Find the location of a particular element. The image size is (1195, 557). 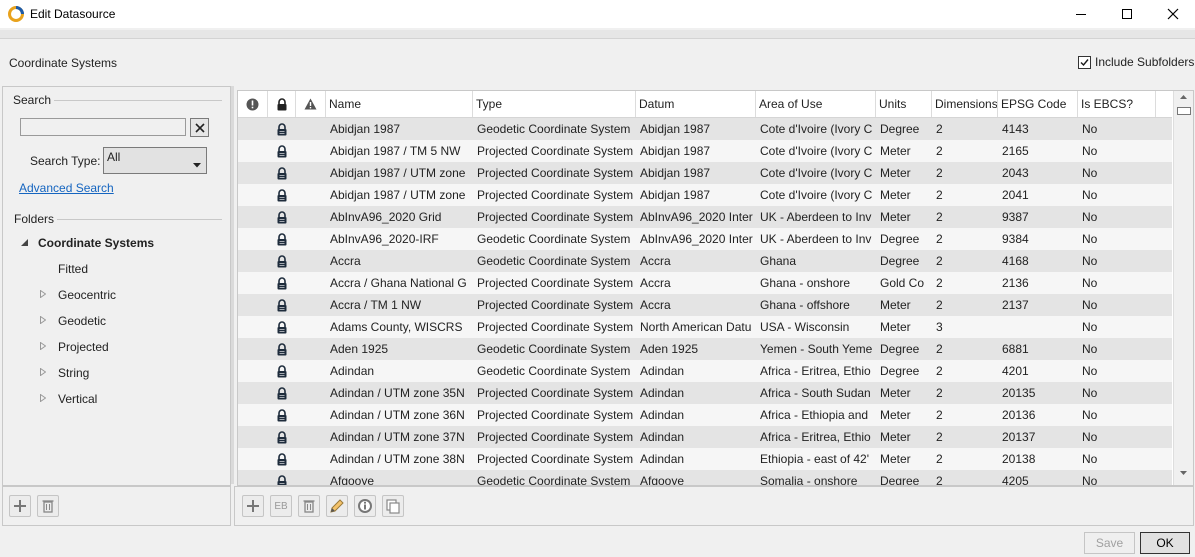

delete-item-button is located at coordinates (309, 506).